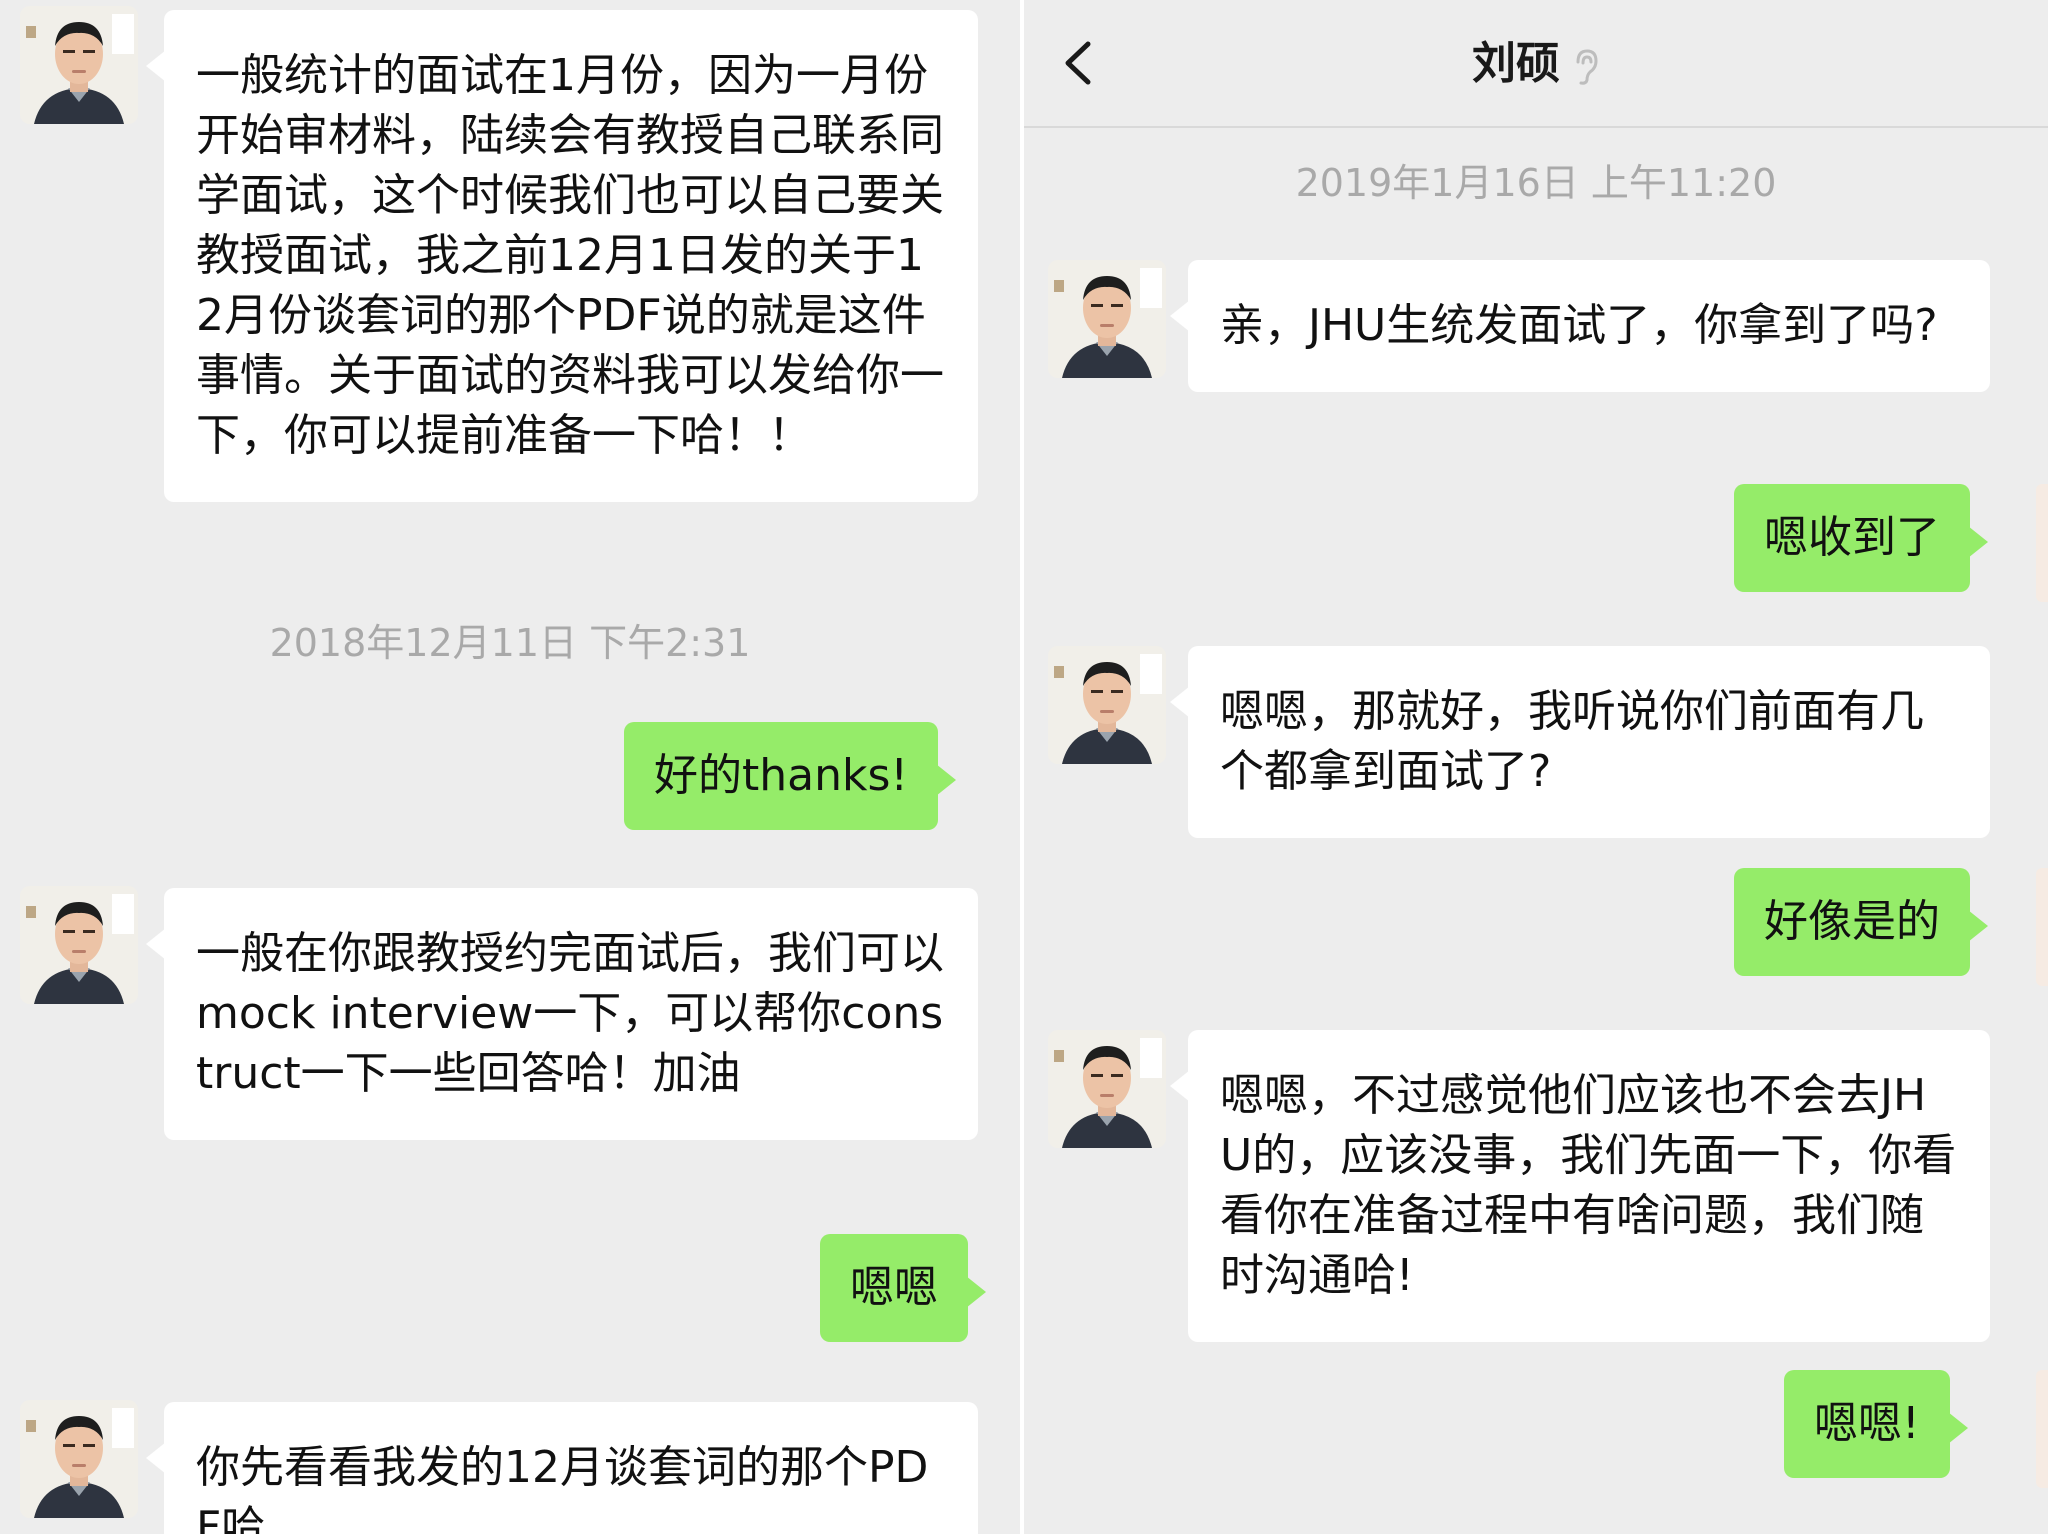 The width and height of the screenshot is (2048, 1534). I want to click on contact-name: 刘硕, so click(1516, 63).